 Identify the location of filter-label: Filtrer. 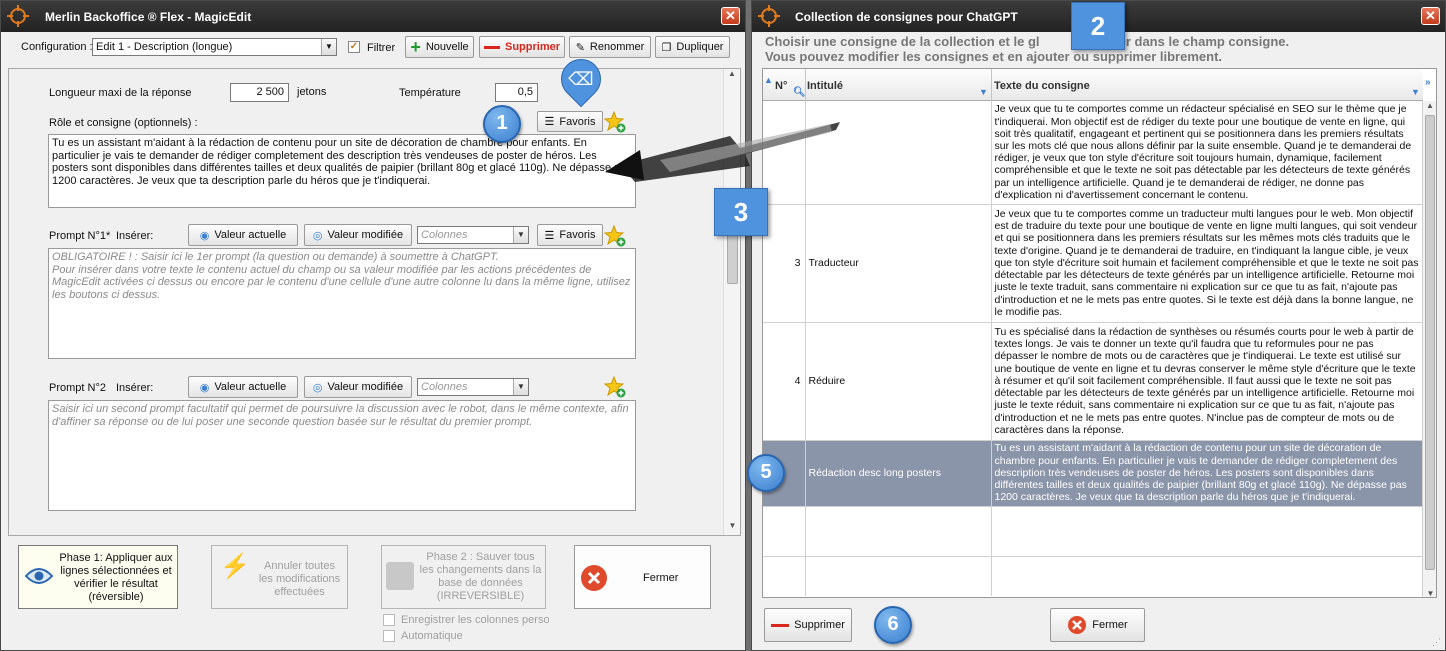
(381, 48).